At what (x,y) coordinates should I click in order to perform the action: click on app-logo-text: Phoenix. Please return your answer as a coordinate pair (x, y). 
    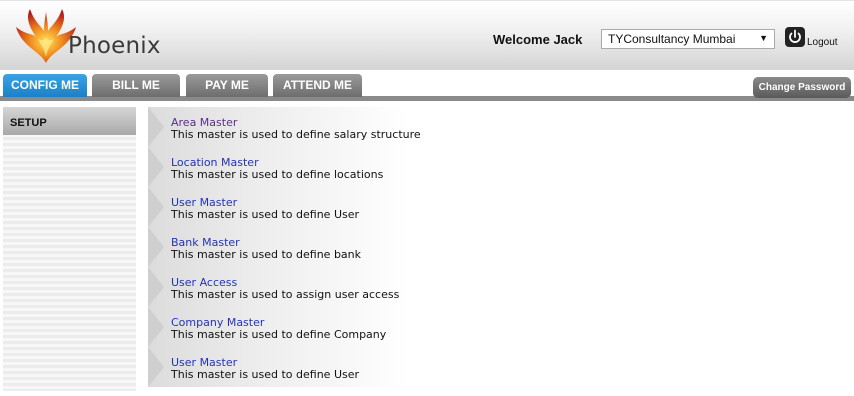
    Looking at the image, I should click on (114, 46).